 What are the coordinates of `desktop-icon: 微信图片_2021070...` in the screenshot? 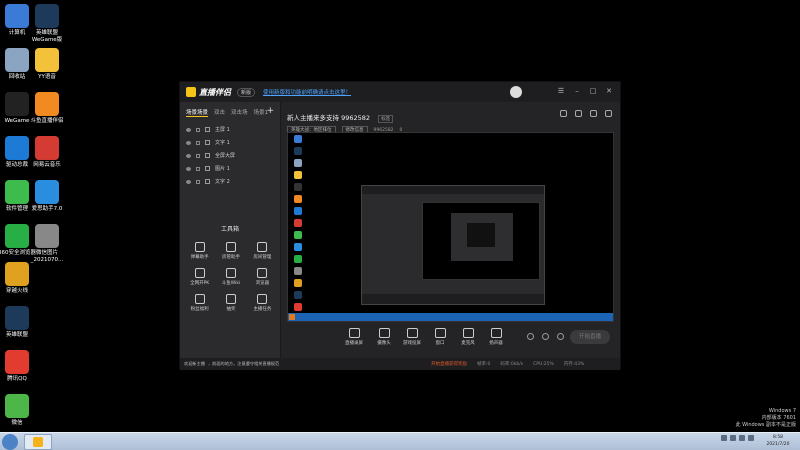 It's located at (47, 244).